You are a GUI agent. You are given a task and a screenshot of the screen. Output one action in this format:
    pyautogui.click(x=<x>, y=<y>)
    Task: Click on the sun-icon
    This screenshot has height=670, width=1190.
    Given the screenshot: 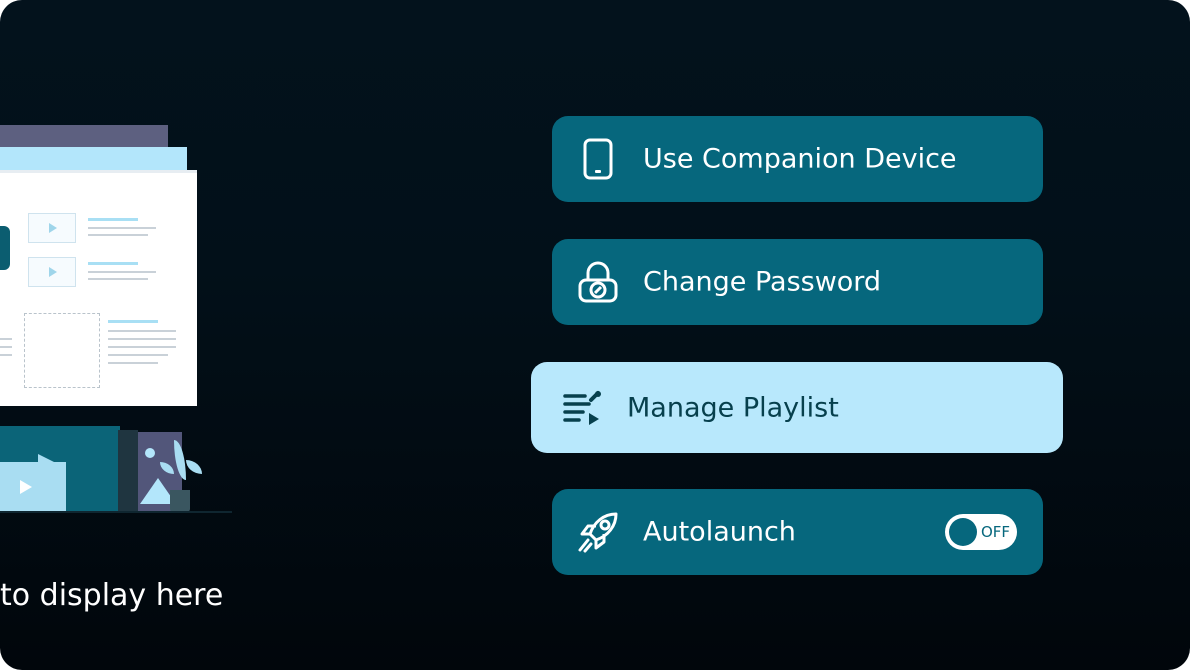 What is the action you would take?
    pyautogui.click(x=150, y=453)
    